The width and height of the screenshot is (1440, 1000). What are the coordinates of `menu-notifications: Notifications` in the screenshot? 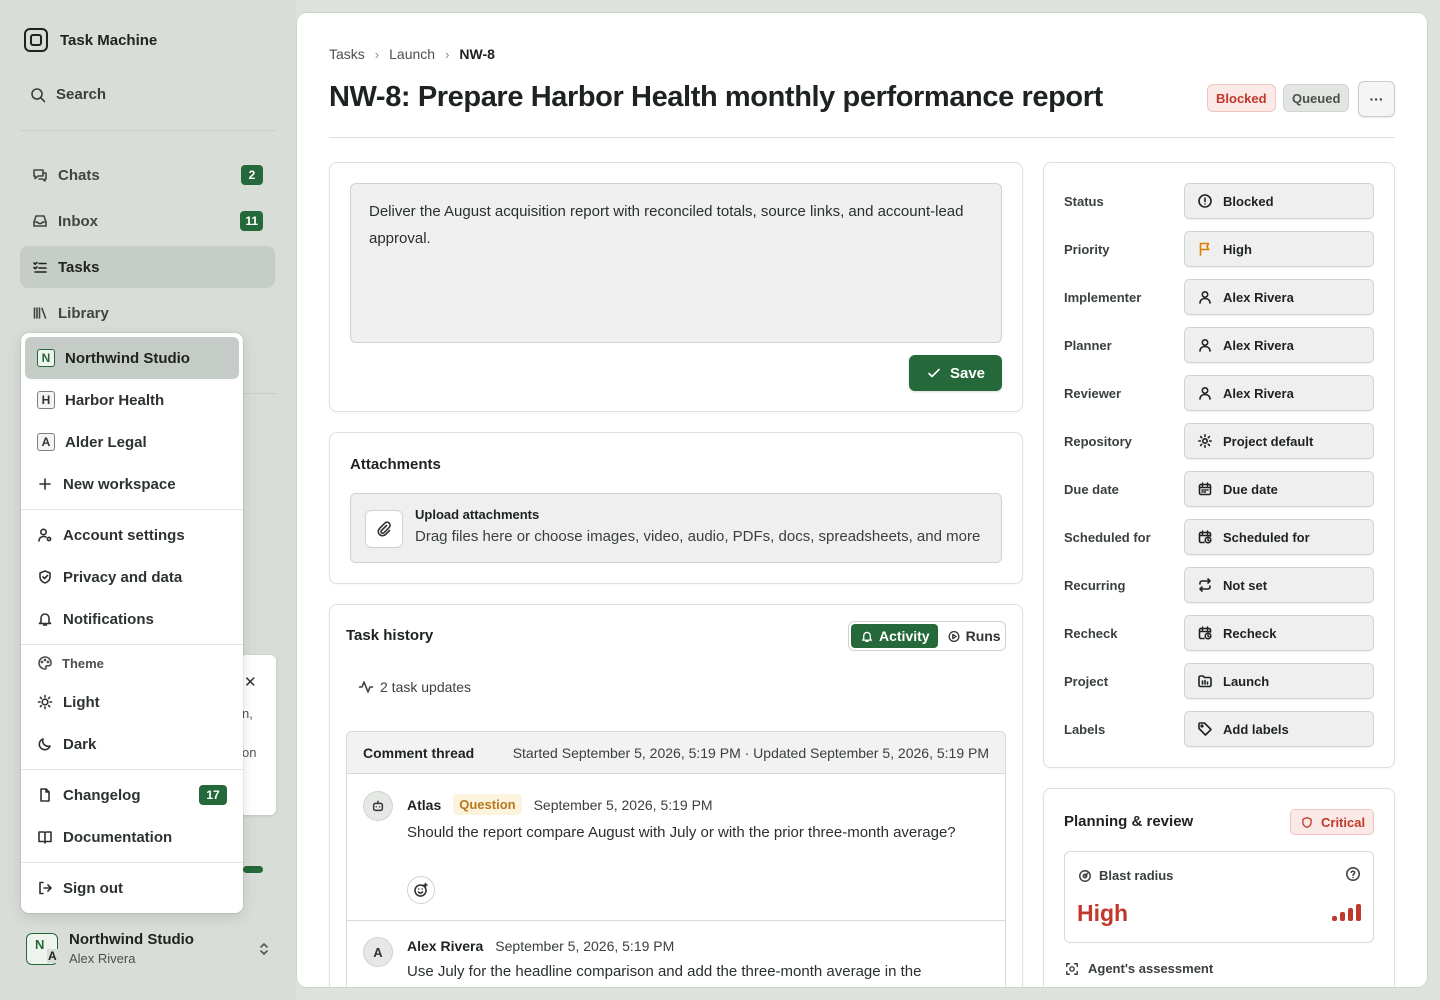 It's located at (132, 619).